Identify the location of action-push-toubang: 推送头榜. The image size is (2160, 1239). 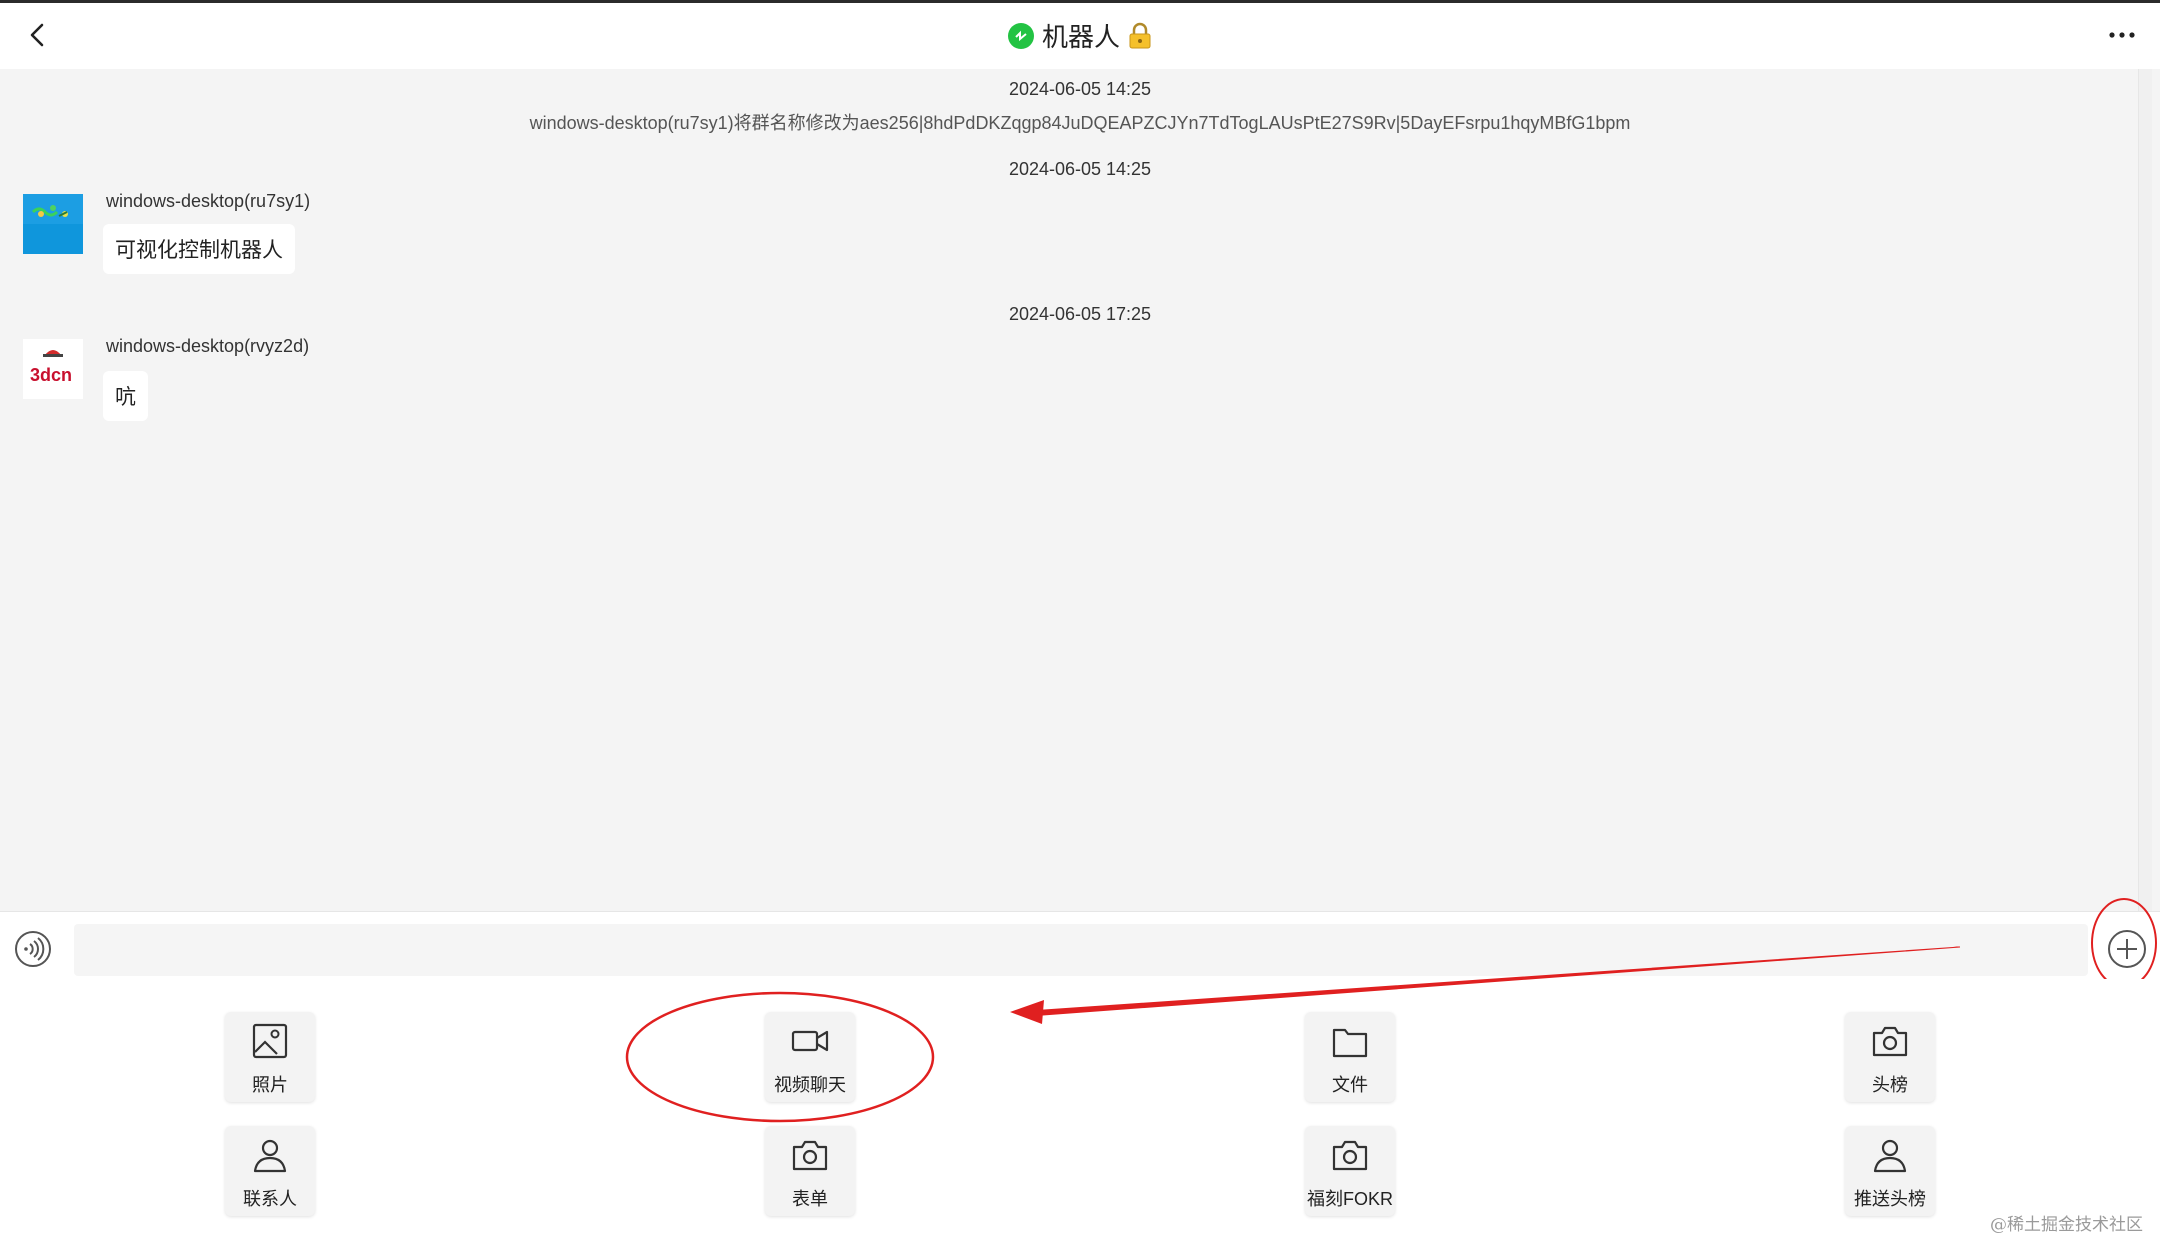
(1890, 1171).